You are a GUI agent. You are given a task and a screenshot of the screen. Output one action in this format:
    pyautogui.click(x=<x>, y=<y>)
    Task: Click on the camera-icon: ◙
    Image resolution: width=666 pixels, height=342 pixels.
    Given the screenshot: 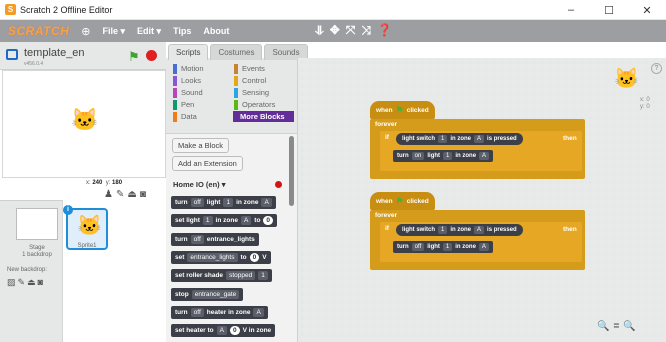 What is the action you would take?
    pyautogui.click(x=143, y=194)
    